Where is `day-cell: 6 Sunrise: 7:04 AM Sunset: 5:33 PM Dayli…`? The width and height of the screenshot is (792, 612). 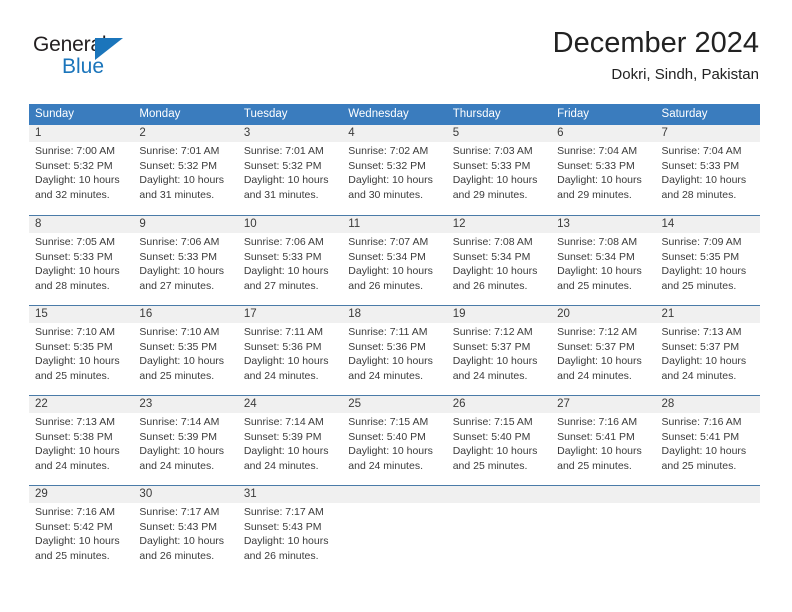
day-cell: 6 Sunrise: 7:04 AM Sunset: 5:33 PM Dayli… is located at coordinates (603, 170).